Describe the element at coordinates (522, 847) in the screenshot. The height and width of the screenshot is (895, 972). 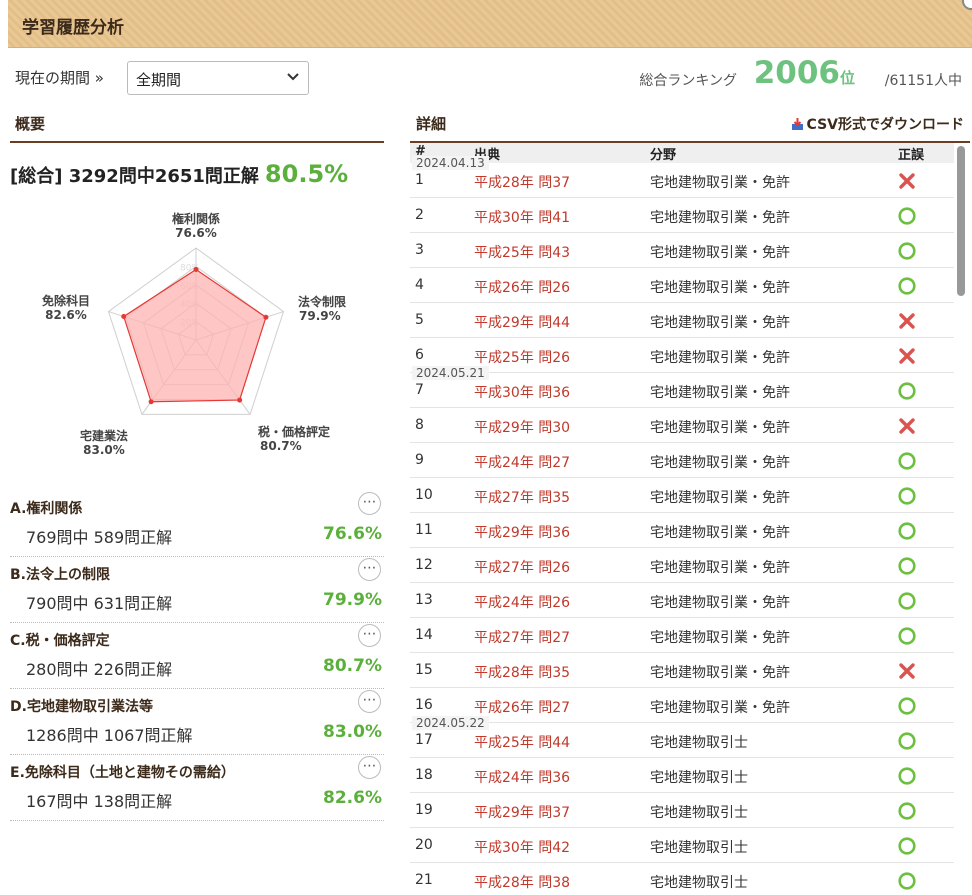
I see `question-source-link: 平成30年 問42` at that location.